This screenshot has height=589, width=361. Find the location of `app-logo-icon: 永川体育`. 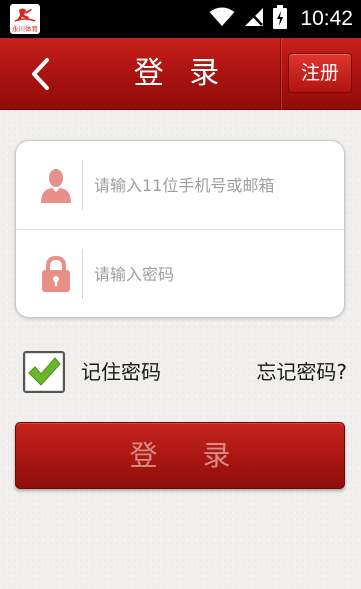

app-logo-icon: 永川体育 is located at coordinates (25, 19).